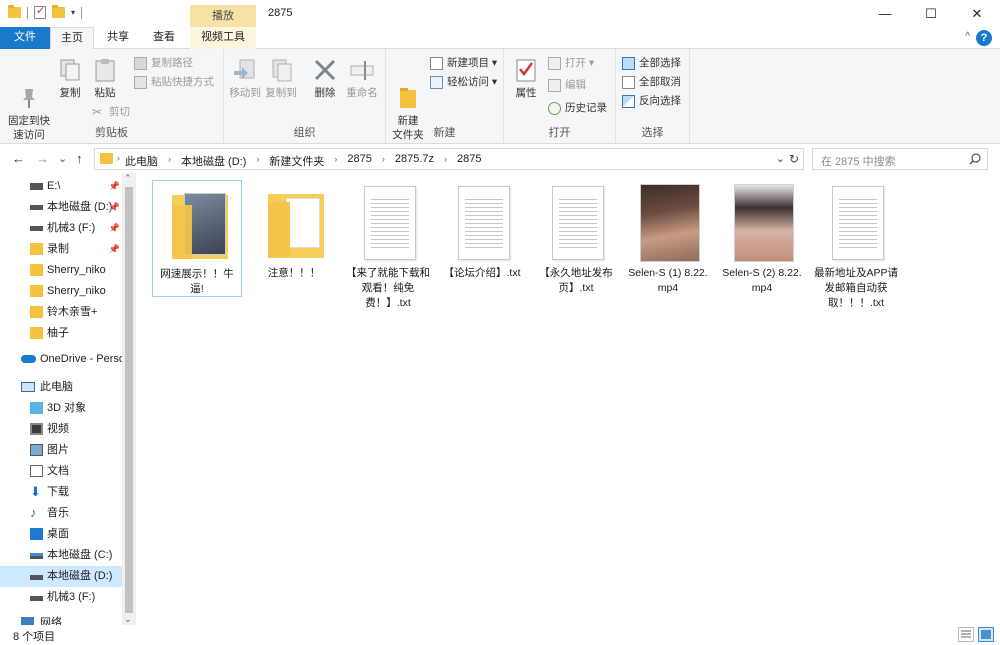 The height and width of the screenshot is (645, 1000). I want to click on scroll-down-icon: ⌄, so click(128, 619).